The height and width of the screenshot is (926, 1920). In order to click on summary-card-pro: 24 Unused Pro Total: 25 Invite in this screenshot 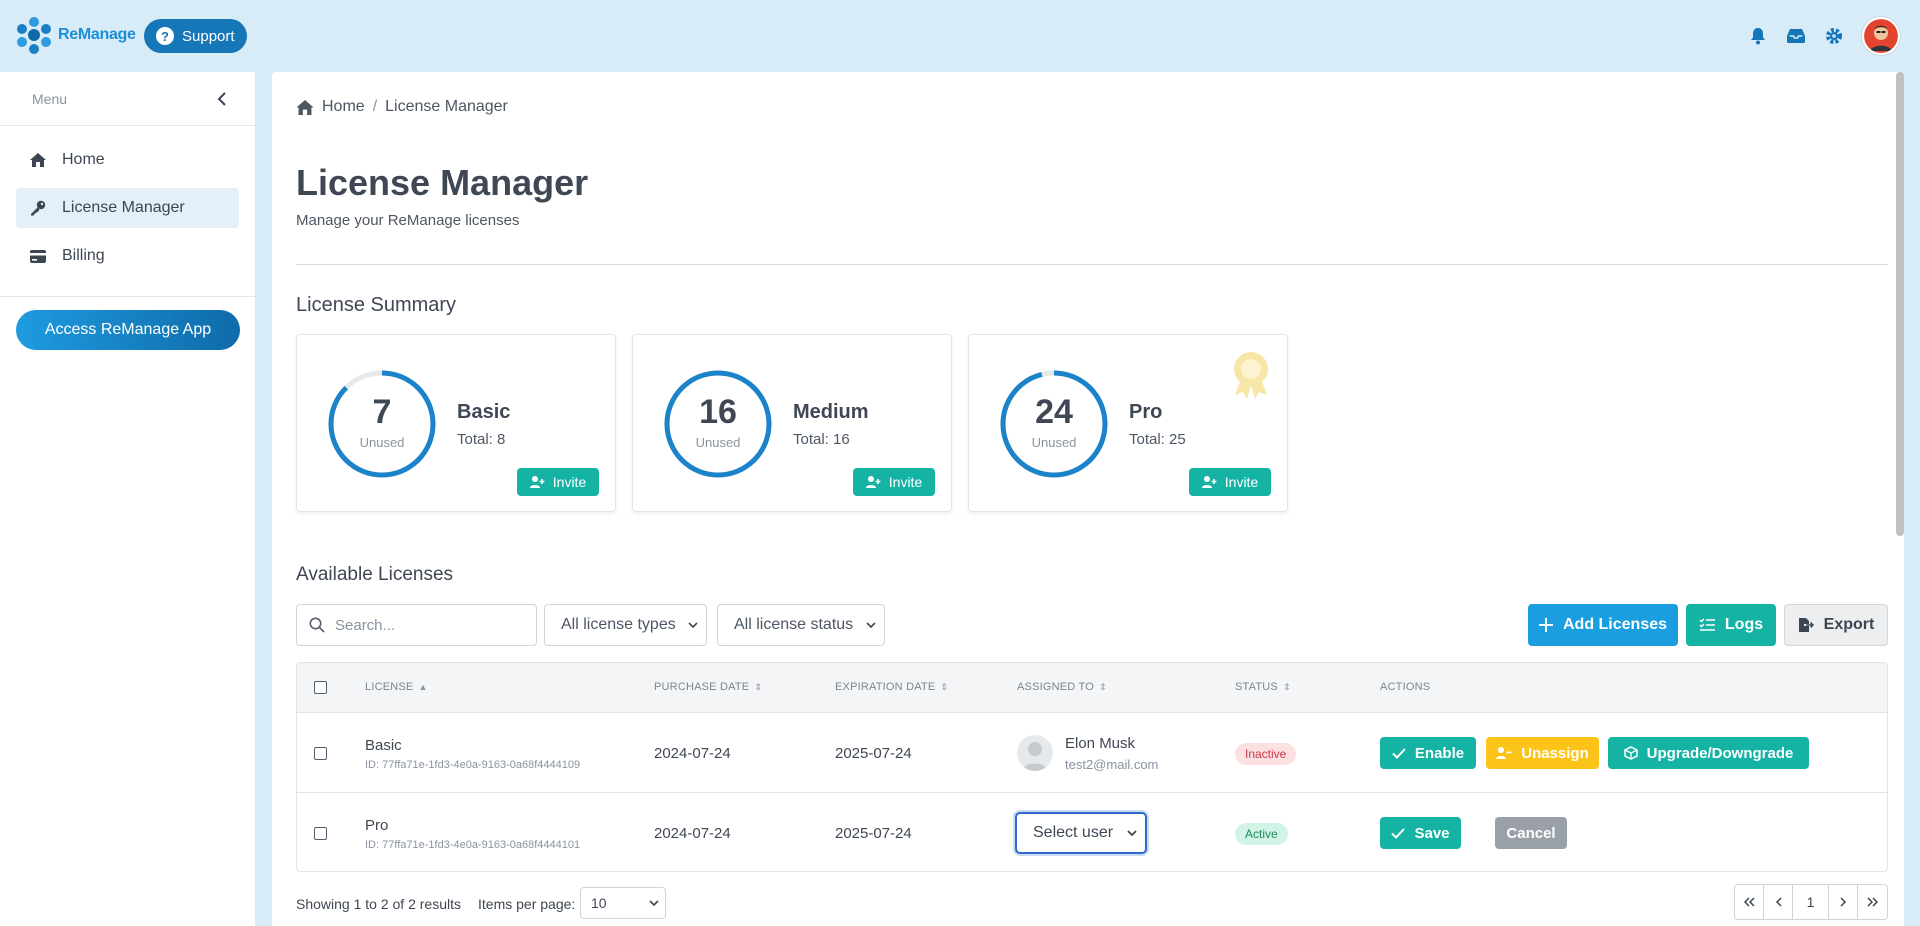, I will do `click(1128, 423)`.